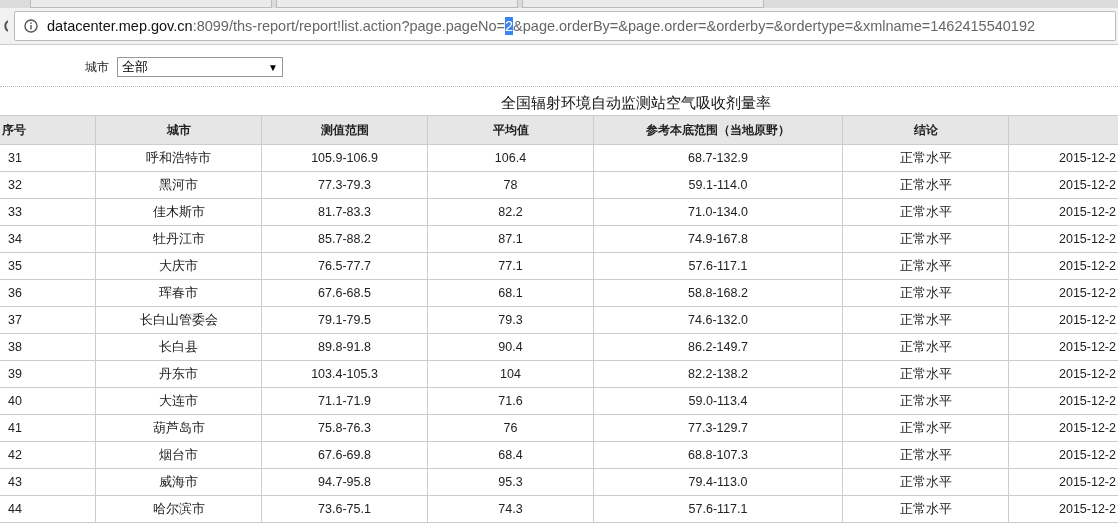 This screenshot has height=532, width=1118. Describe the element at coordinates (179, 347) in the screenshot. I see `table-cell: 长白县` at that location.